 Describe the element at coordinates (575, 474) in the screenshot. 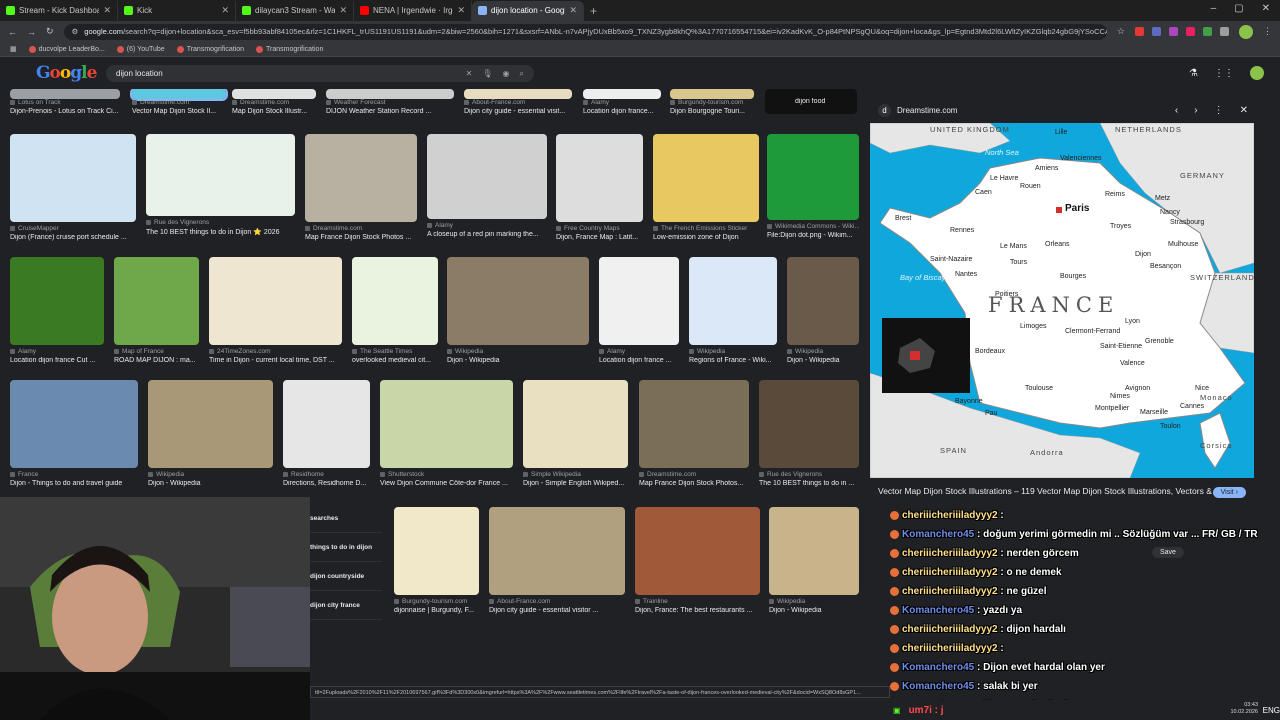

I see `result-source: Simple Wikipedia` at that location.